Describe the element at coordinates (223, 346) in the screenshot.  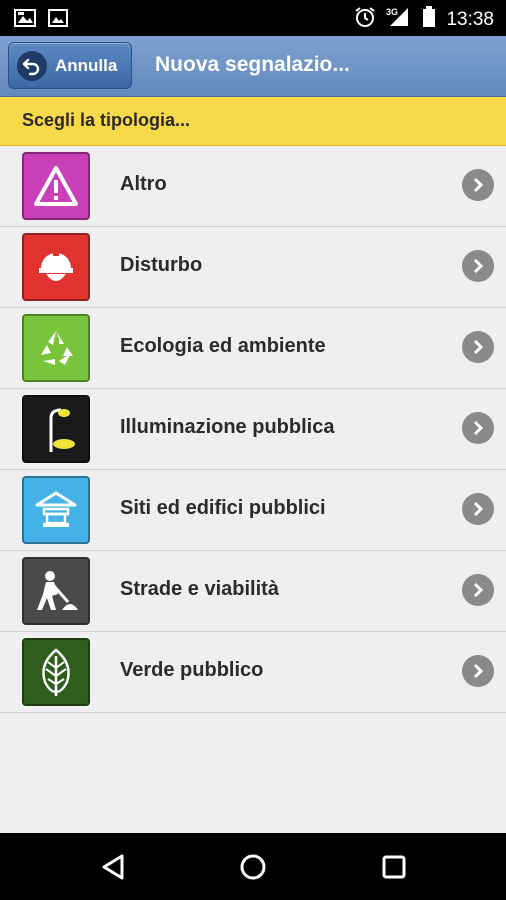
I see `list-item-label: Ecologia ed ambiente` at that location.